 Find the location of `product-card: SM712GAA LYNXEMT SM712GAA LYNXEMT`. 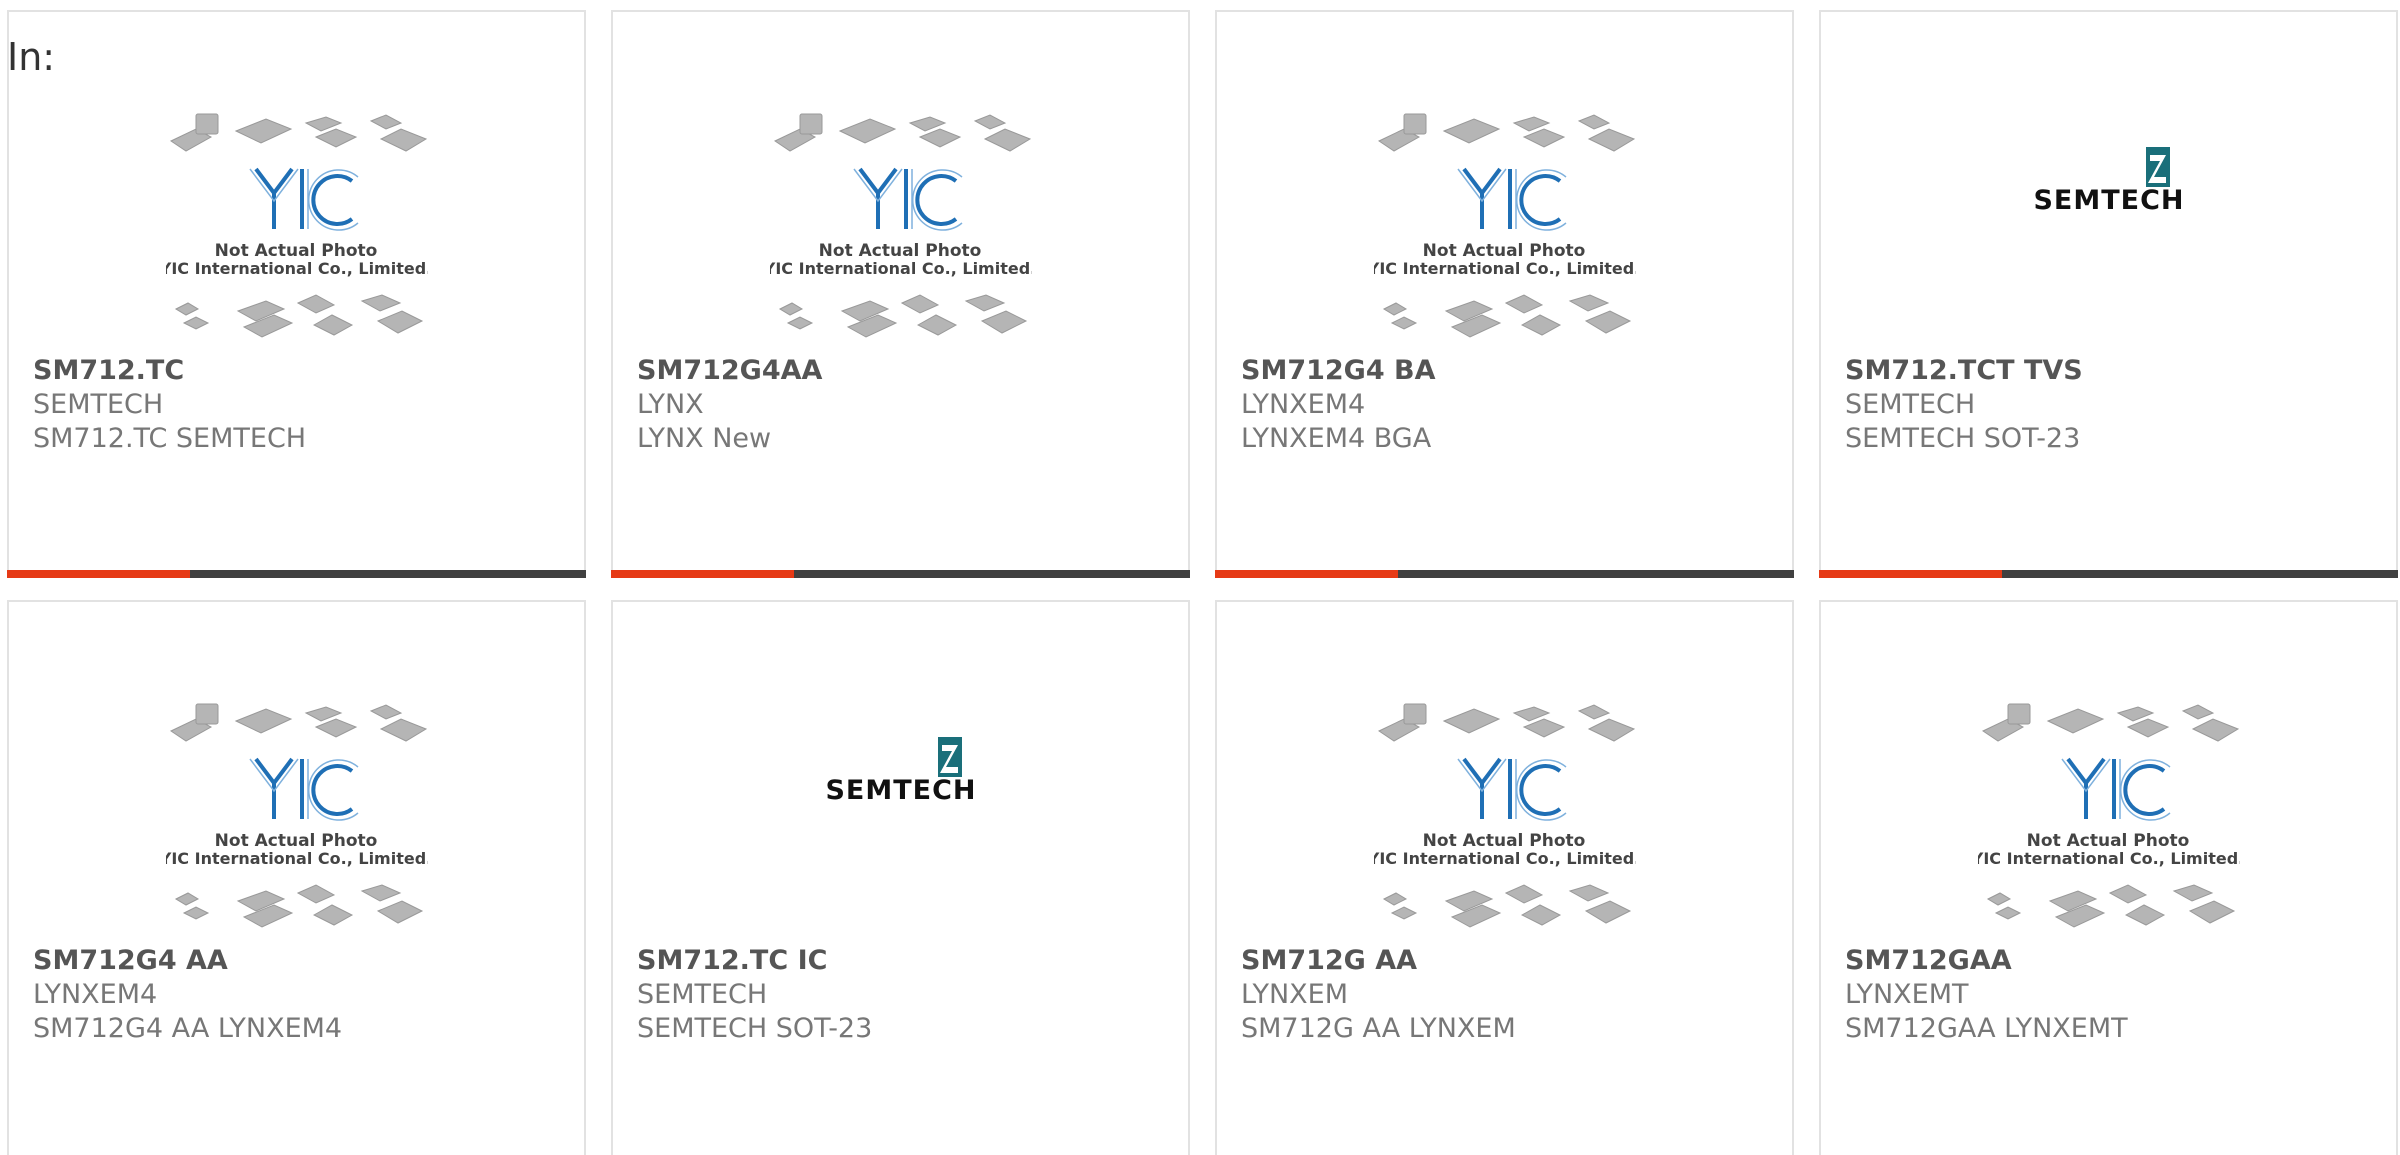

product-card: SM712GAA LYNXEMT SM712GAA LYNXEMT is located at coordinates (2108, 877).